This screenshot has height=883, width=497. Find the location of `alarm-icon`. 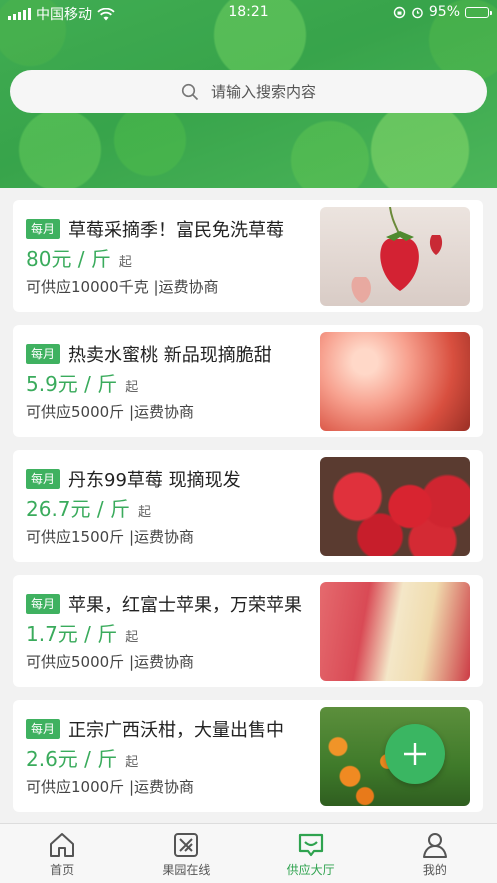

alarm-icon is located at coordinates (417, 12).